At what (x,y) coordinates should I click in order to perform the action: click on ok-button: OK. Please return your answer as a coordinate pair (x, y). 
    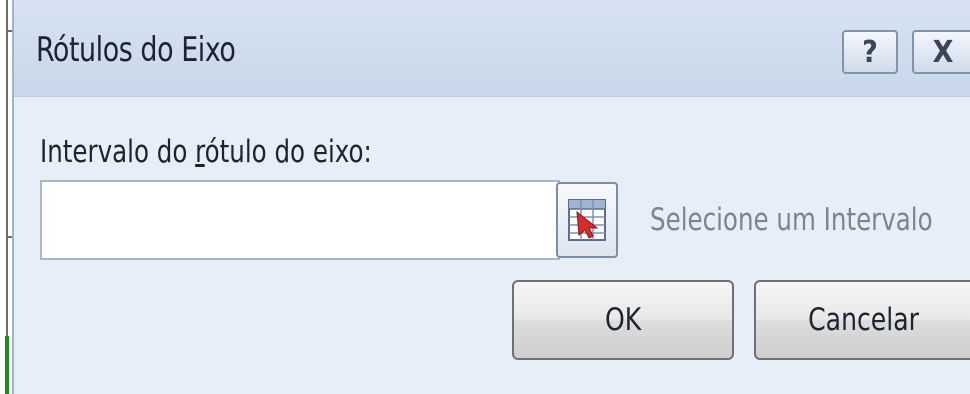
    Looking at the image, I should click on (623, 320).